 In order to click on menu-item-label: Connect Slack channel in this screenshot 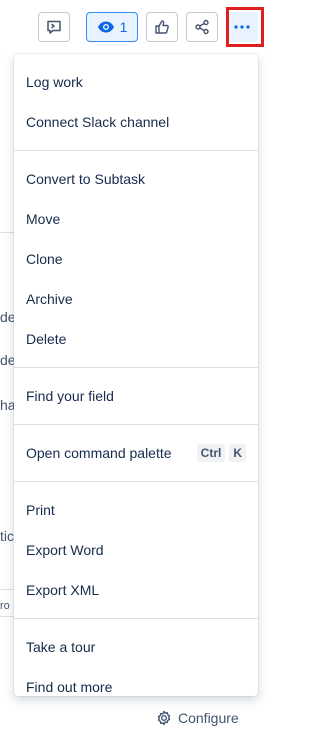, I will do `click(98, 122)`.